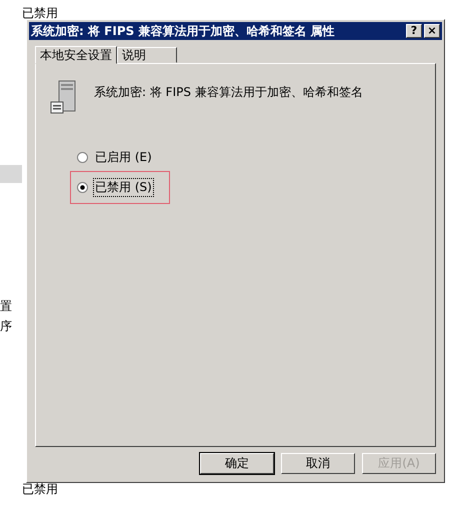  Describe the element at coordinates (147, 55) in the screenshot. I see `tab: 说明` at that location.